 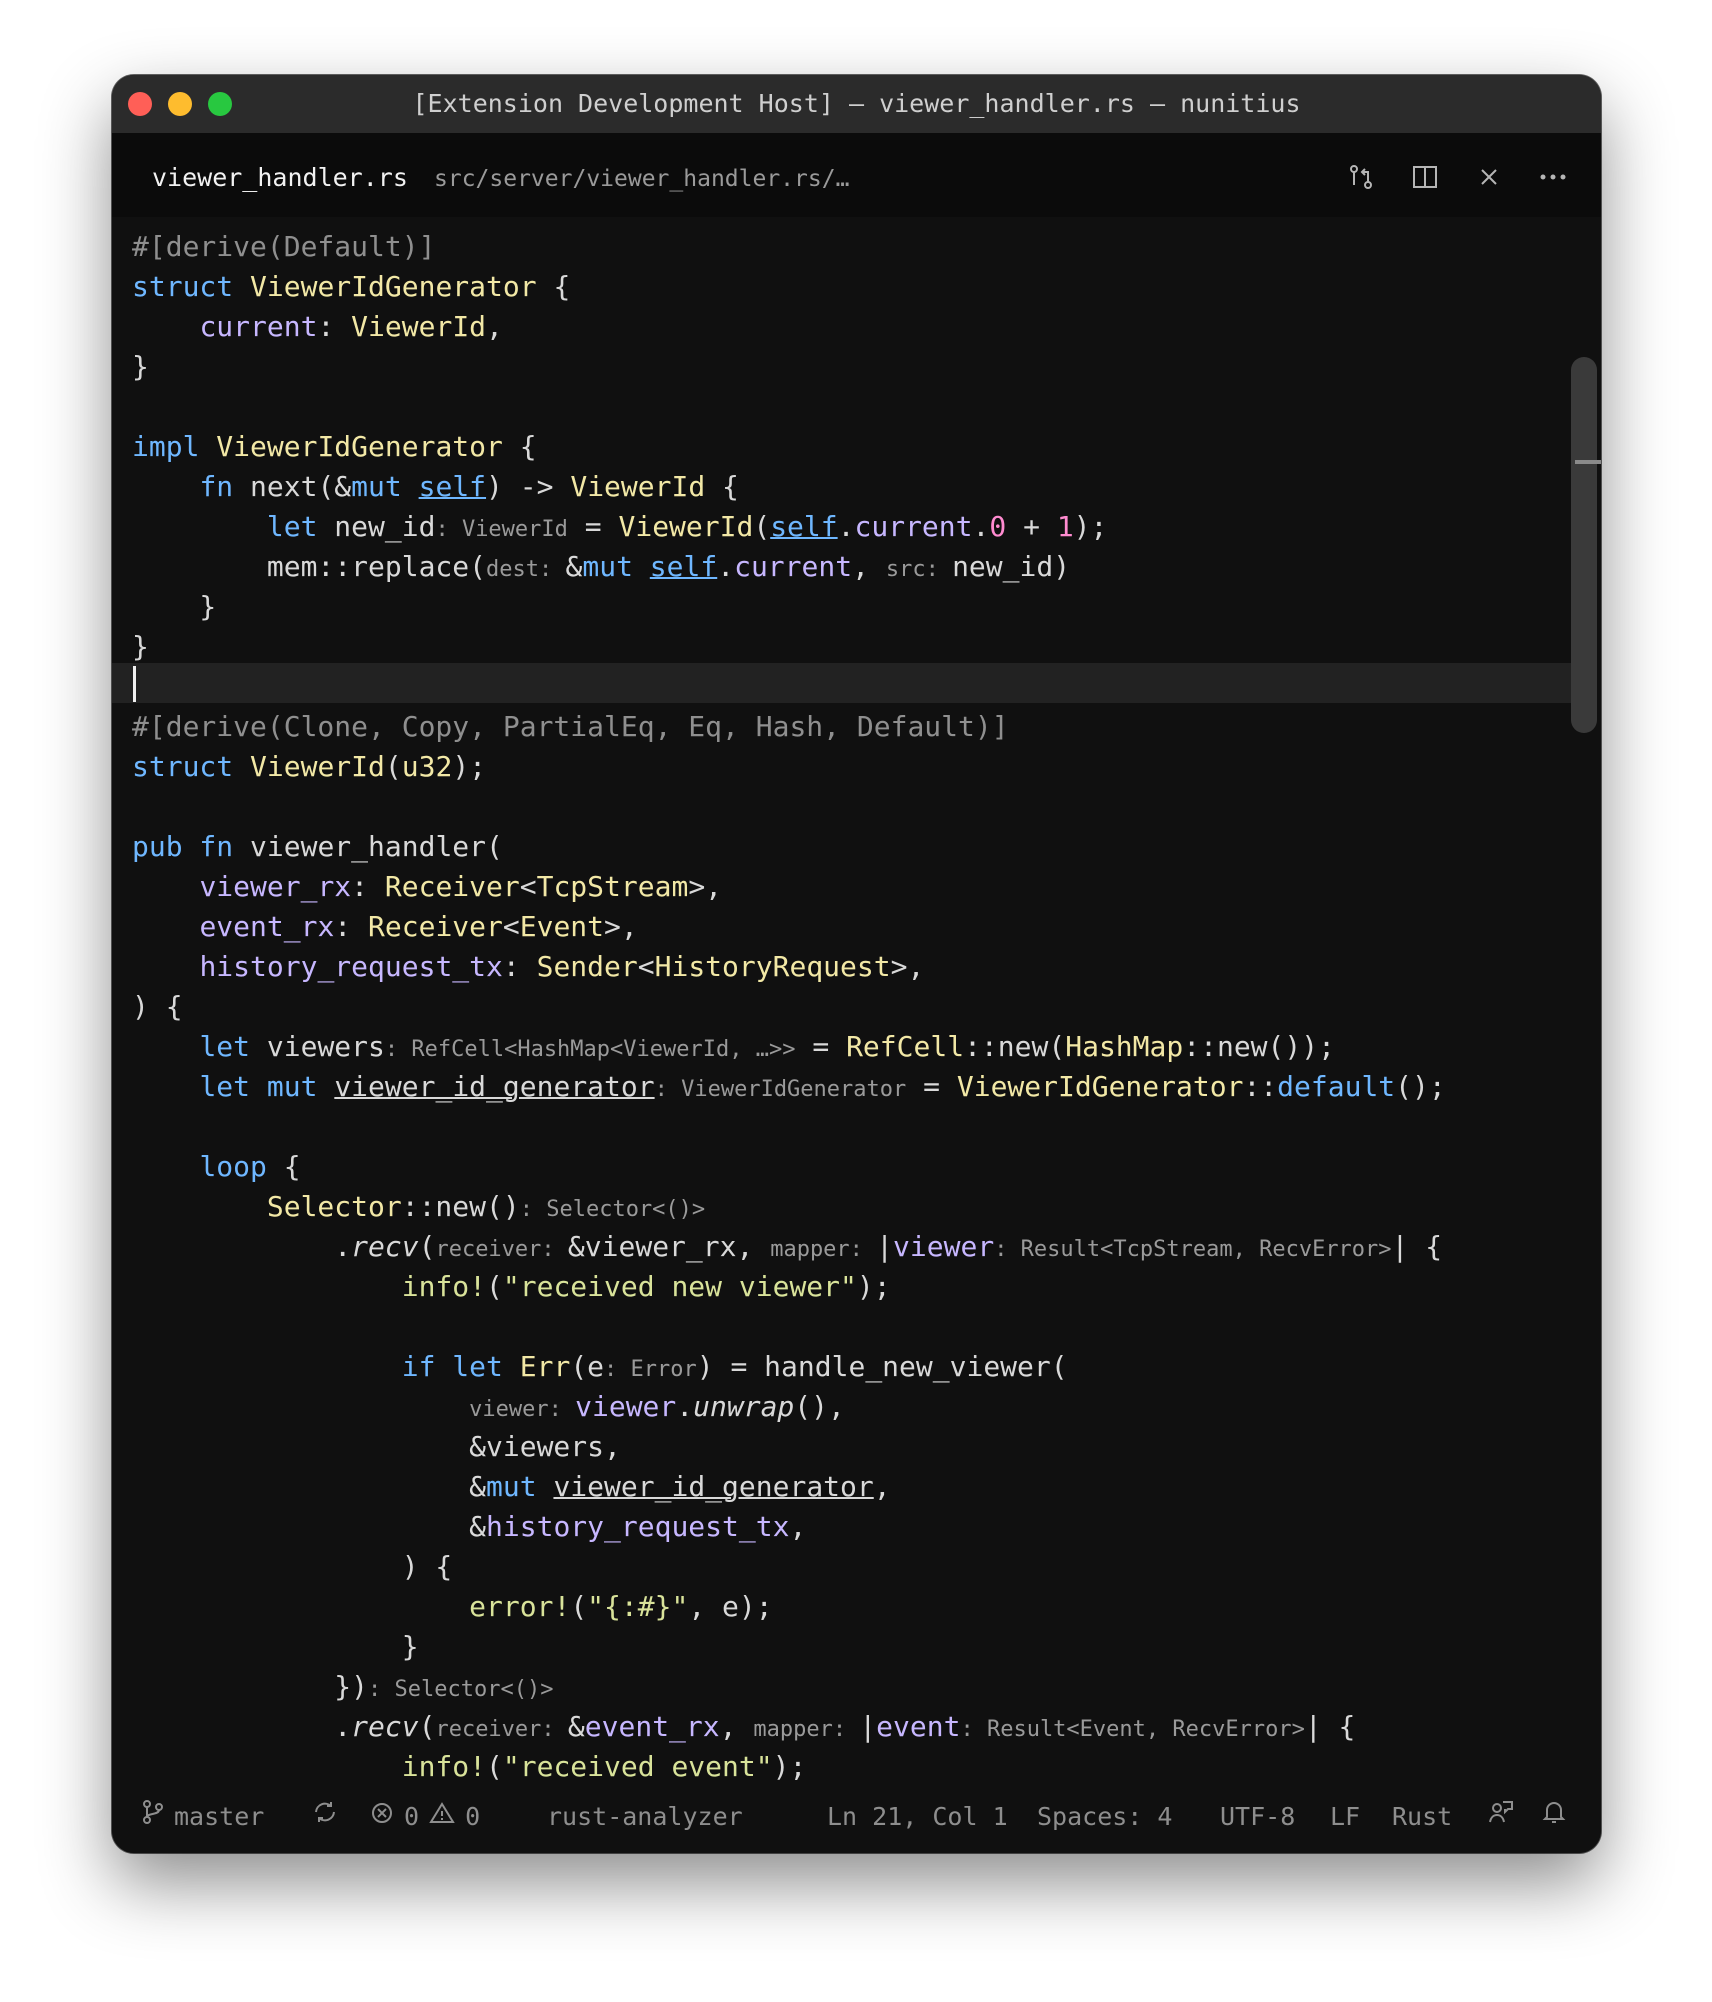 I want to click on cursor-position: Ln 21, Col 1, so click(x=917, y=1816).